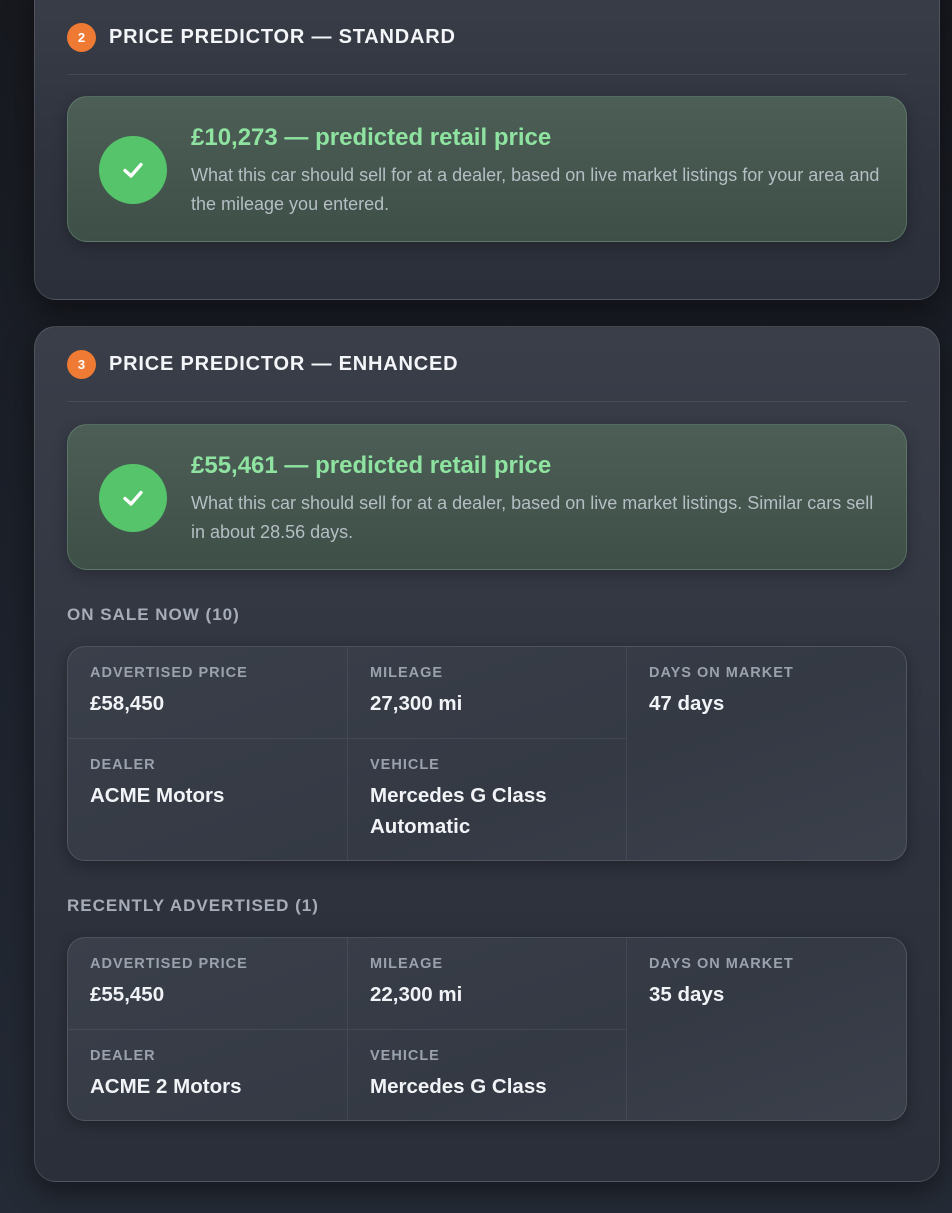 Image resolution: width=952 pixels, height=1213 pixels. I want to click on card-header: 3 PRICE PREDICTOR — ENHANCED, so click(487, 364).